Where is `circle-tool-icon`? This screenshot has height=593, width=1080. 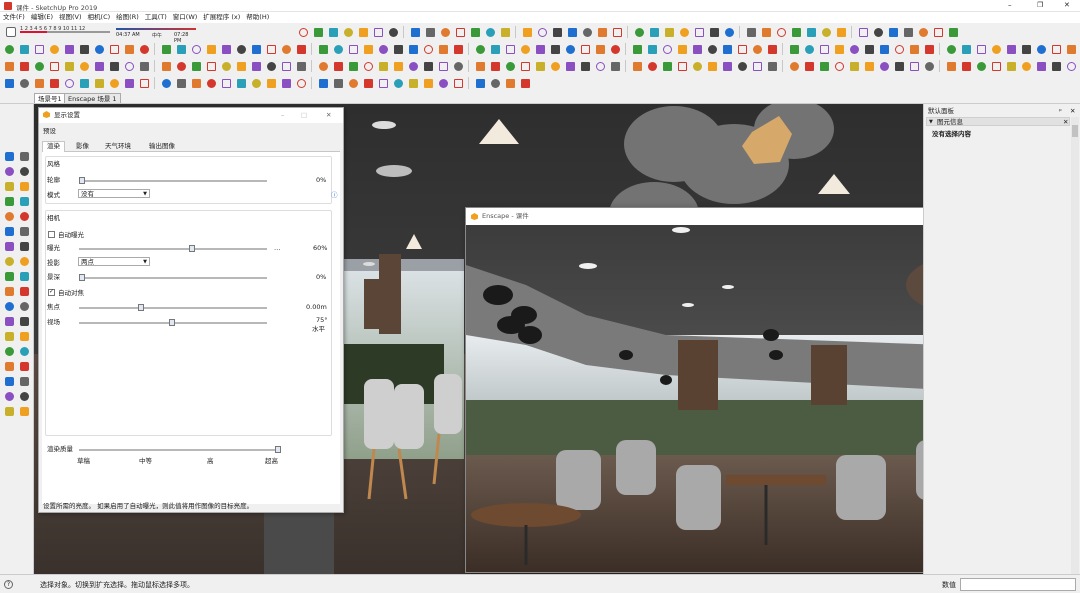 circle-tool-icon is located at coordinates (24, 171).